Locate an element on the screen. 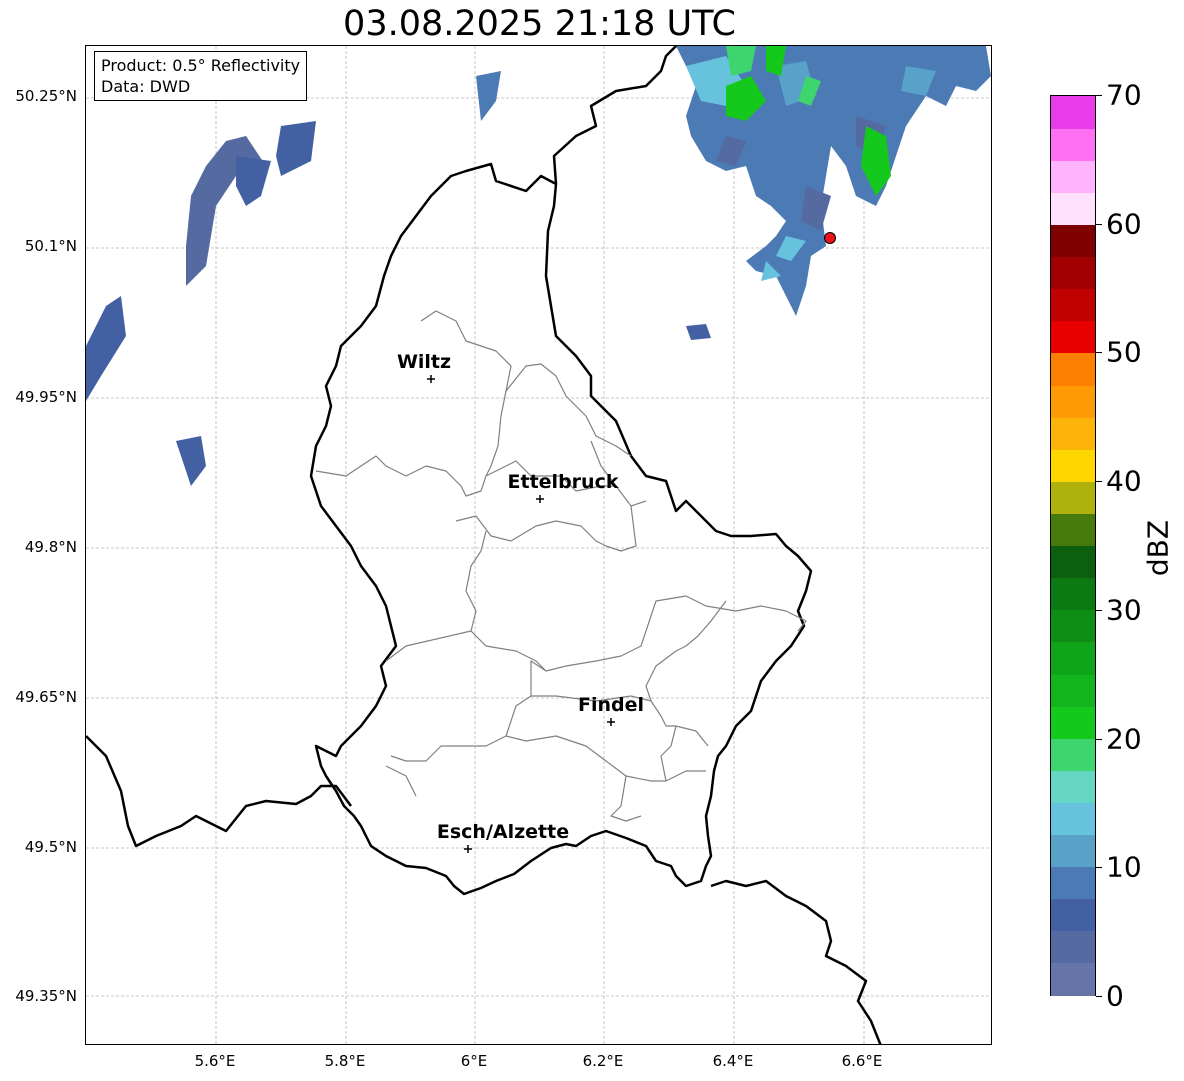  city-label-esch: Esch/Alzette is located at coordinates (503, 832).